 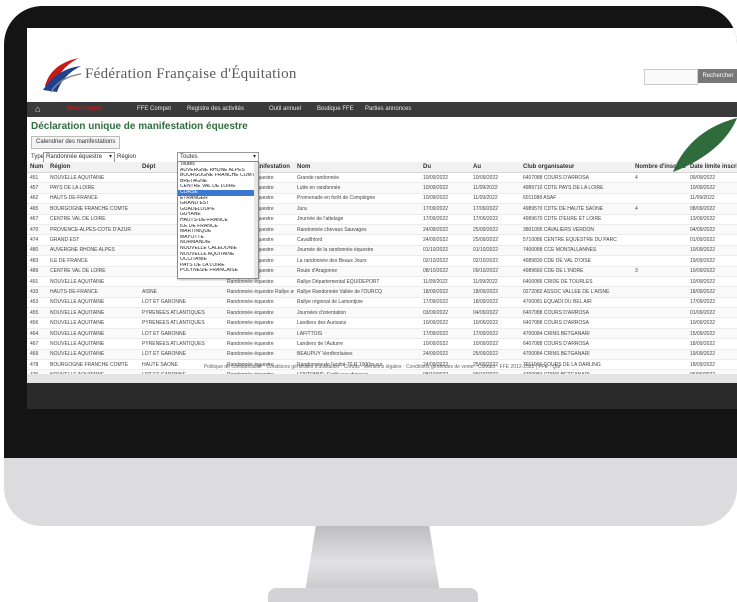 I want to click on table-cell: 3, so click(x=659, y=271).